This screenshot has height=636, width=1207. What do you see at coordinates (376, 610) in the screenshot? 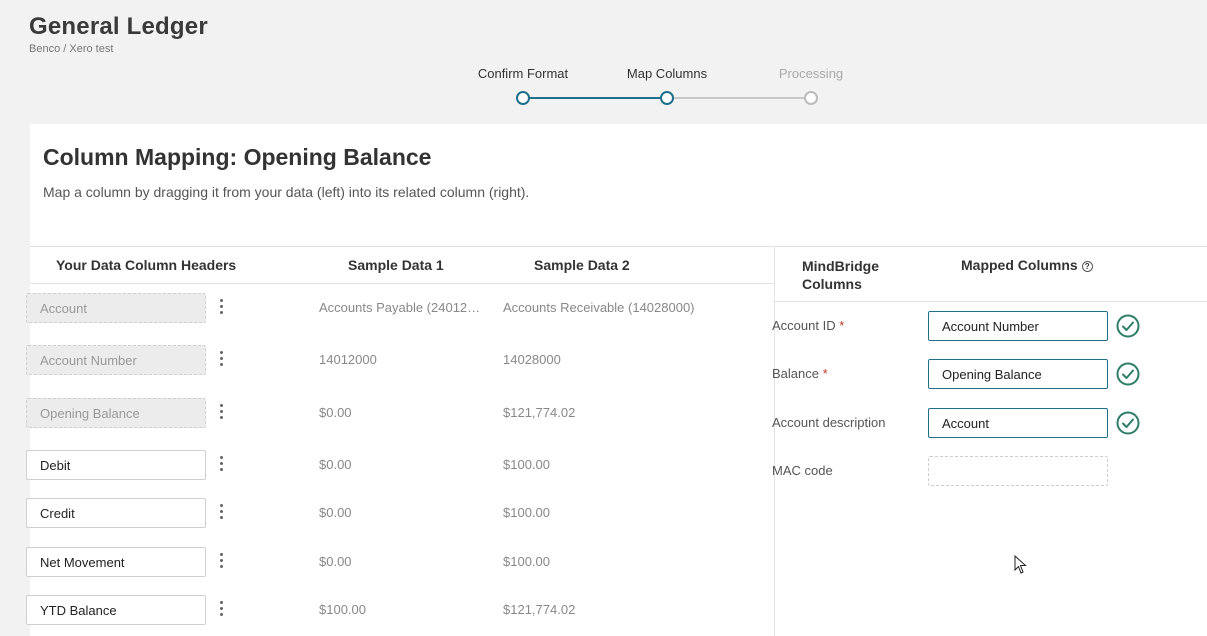
I see `table-row: YTD Balance $100.00 $121,774.02` at bounding box center [376, 610].